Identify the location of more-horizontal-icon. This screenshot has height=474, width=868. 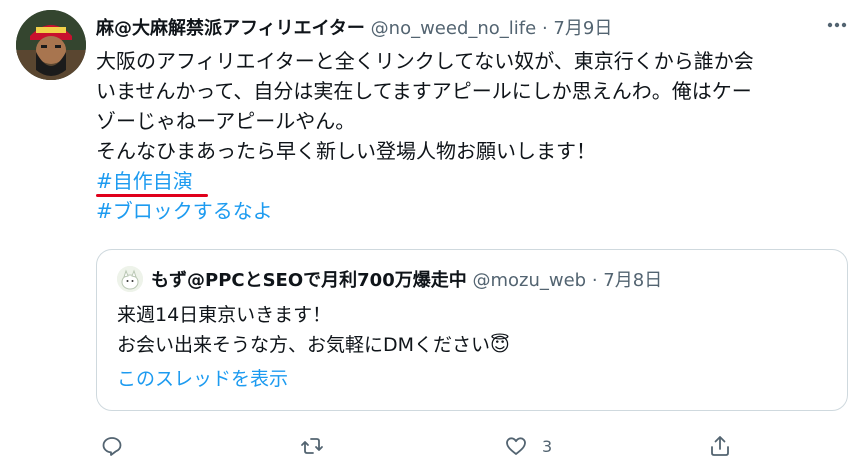
(837, 25).